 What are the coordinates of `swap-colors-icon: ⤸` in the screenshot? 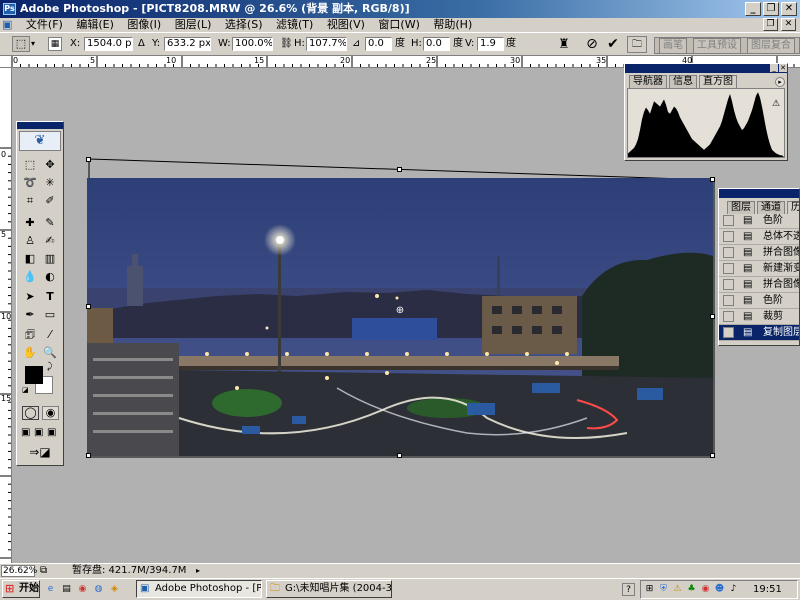 It's located at (52, 367).